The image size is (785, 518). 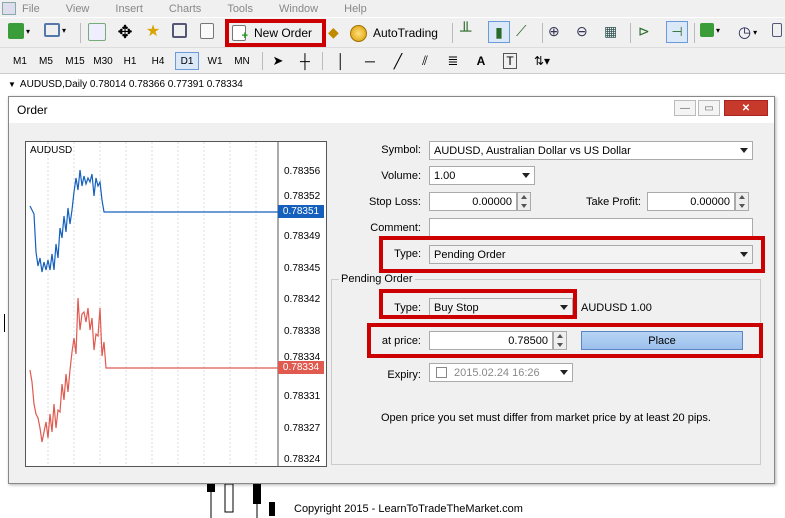 I want to click on chart-indicator-icon: ▼, so click(x=12, y=84).